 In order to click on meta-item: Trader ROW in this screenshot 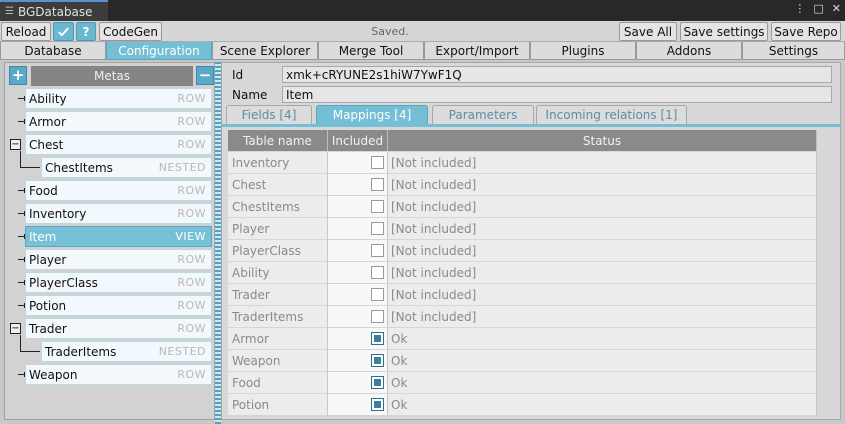, I will do `click(118, 328)`.